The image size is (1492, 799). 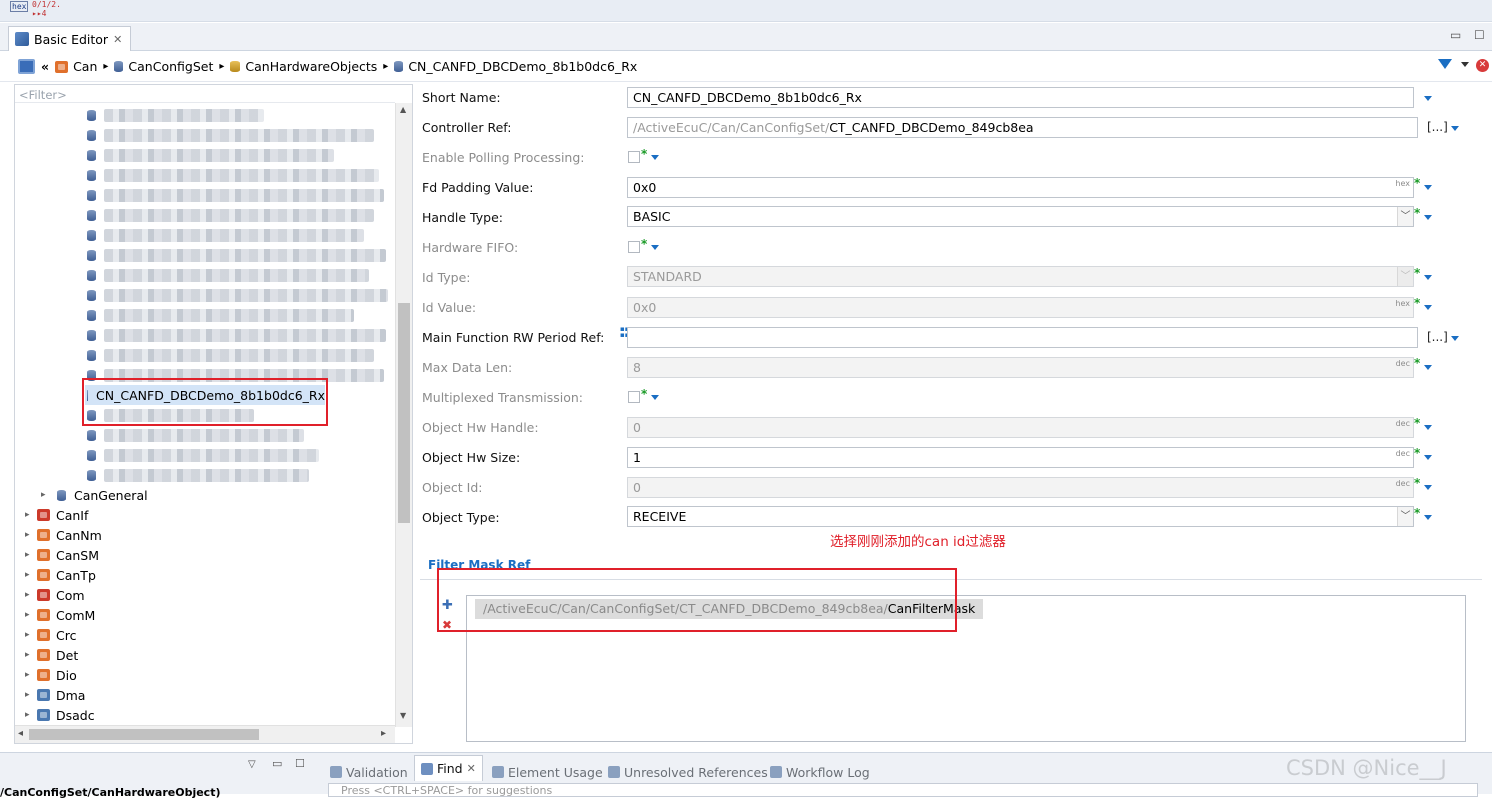 What do you see at coordinates (46, 9) in the screenshot?
I see `binary-toolbar-icon: 0/1/2. ▸▸4` at bounding box center [46, 9].